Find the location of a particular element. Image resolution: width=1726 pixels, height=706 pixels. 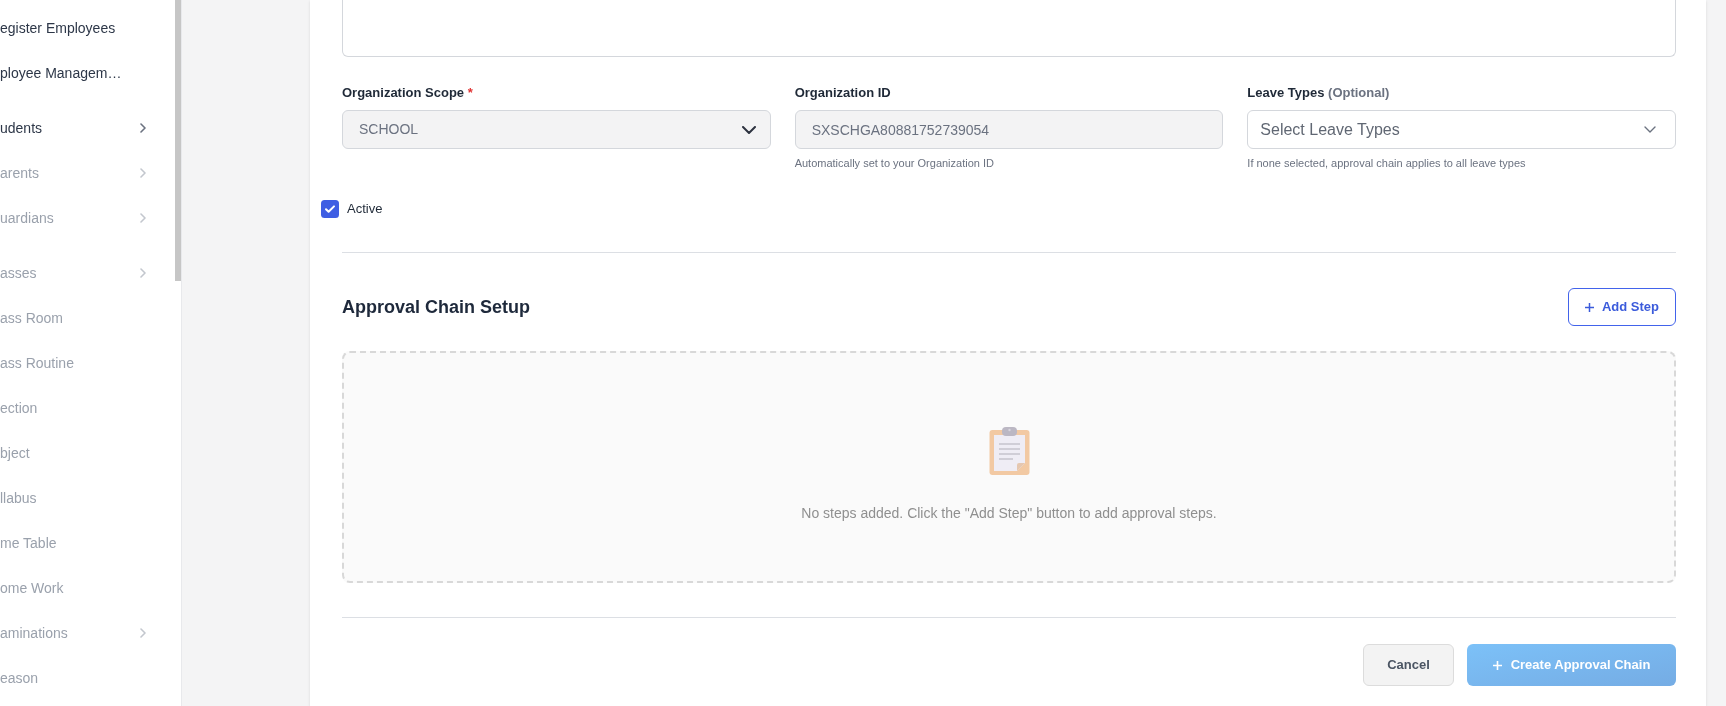

checkbox is located at coordinates (330, 209).